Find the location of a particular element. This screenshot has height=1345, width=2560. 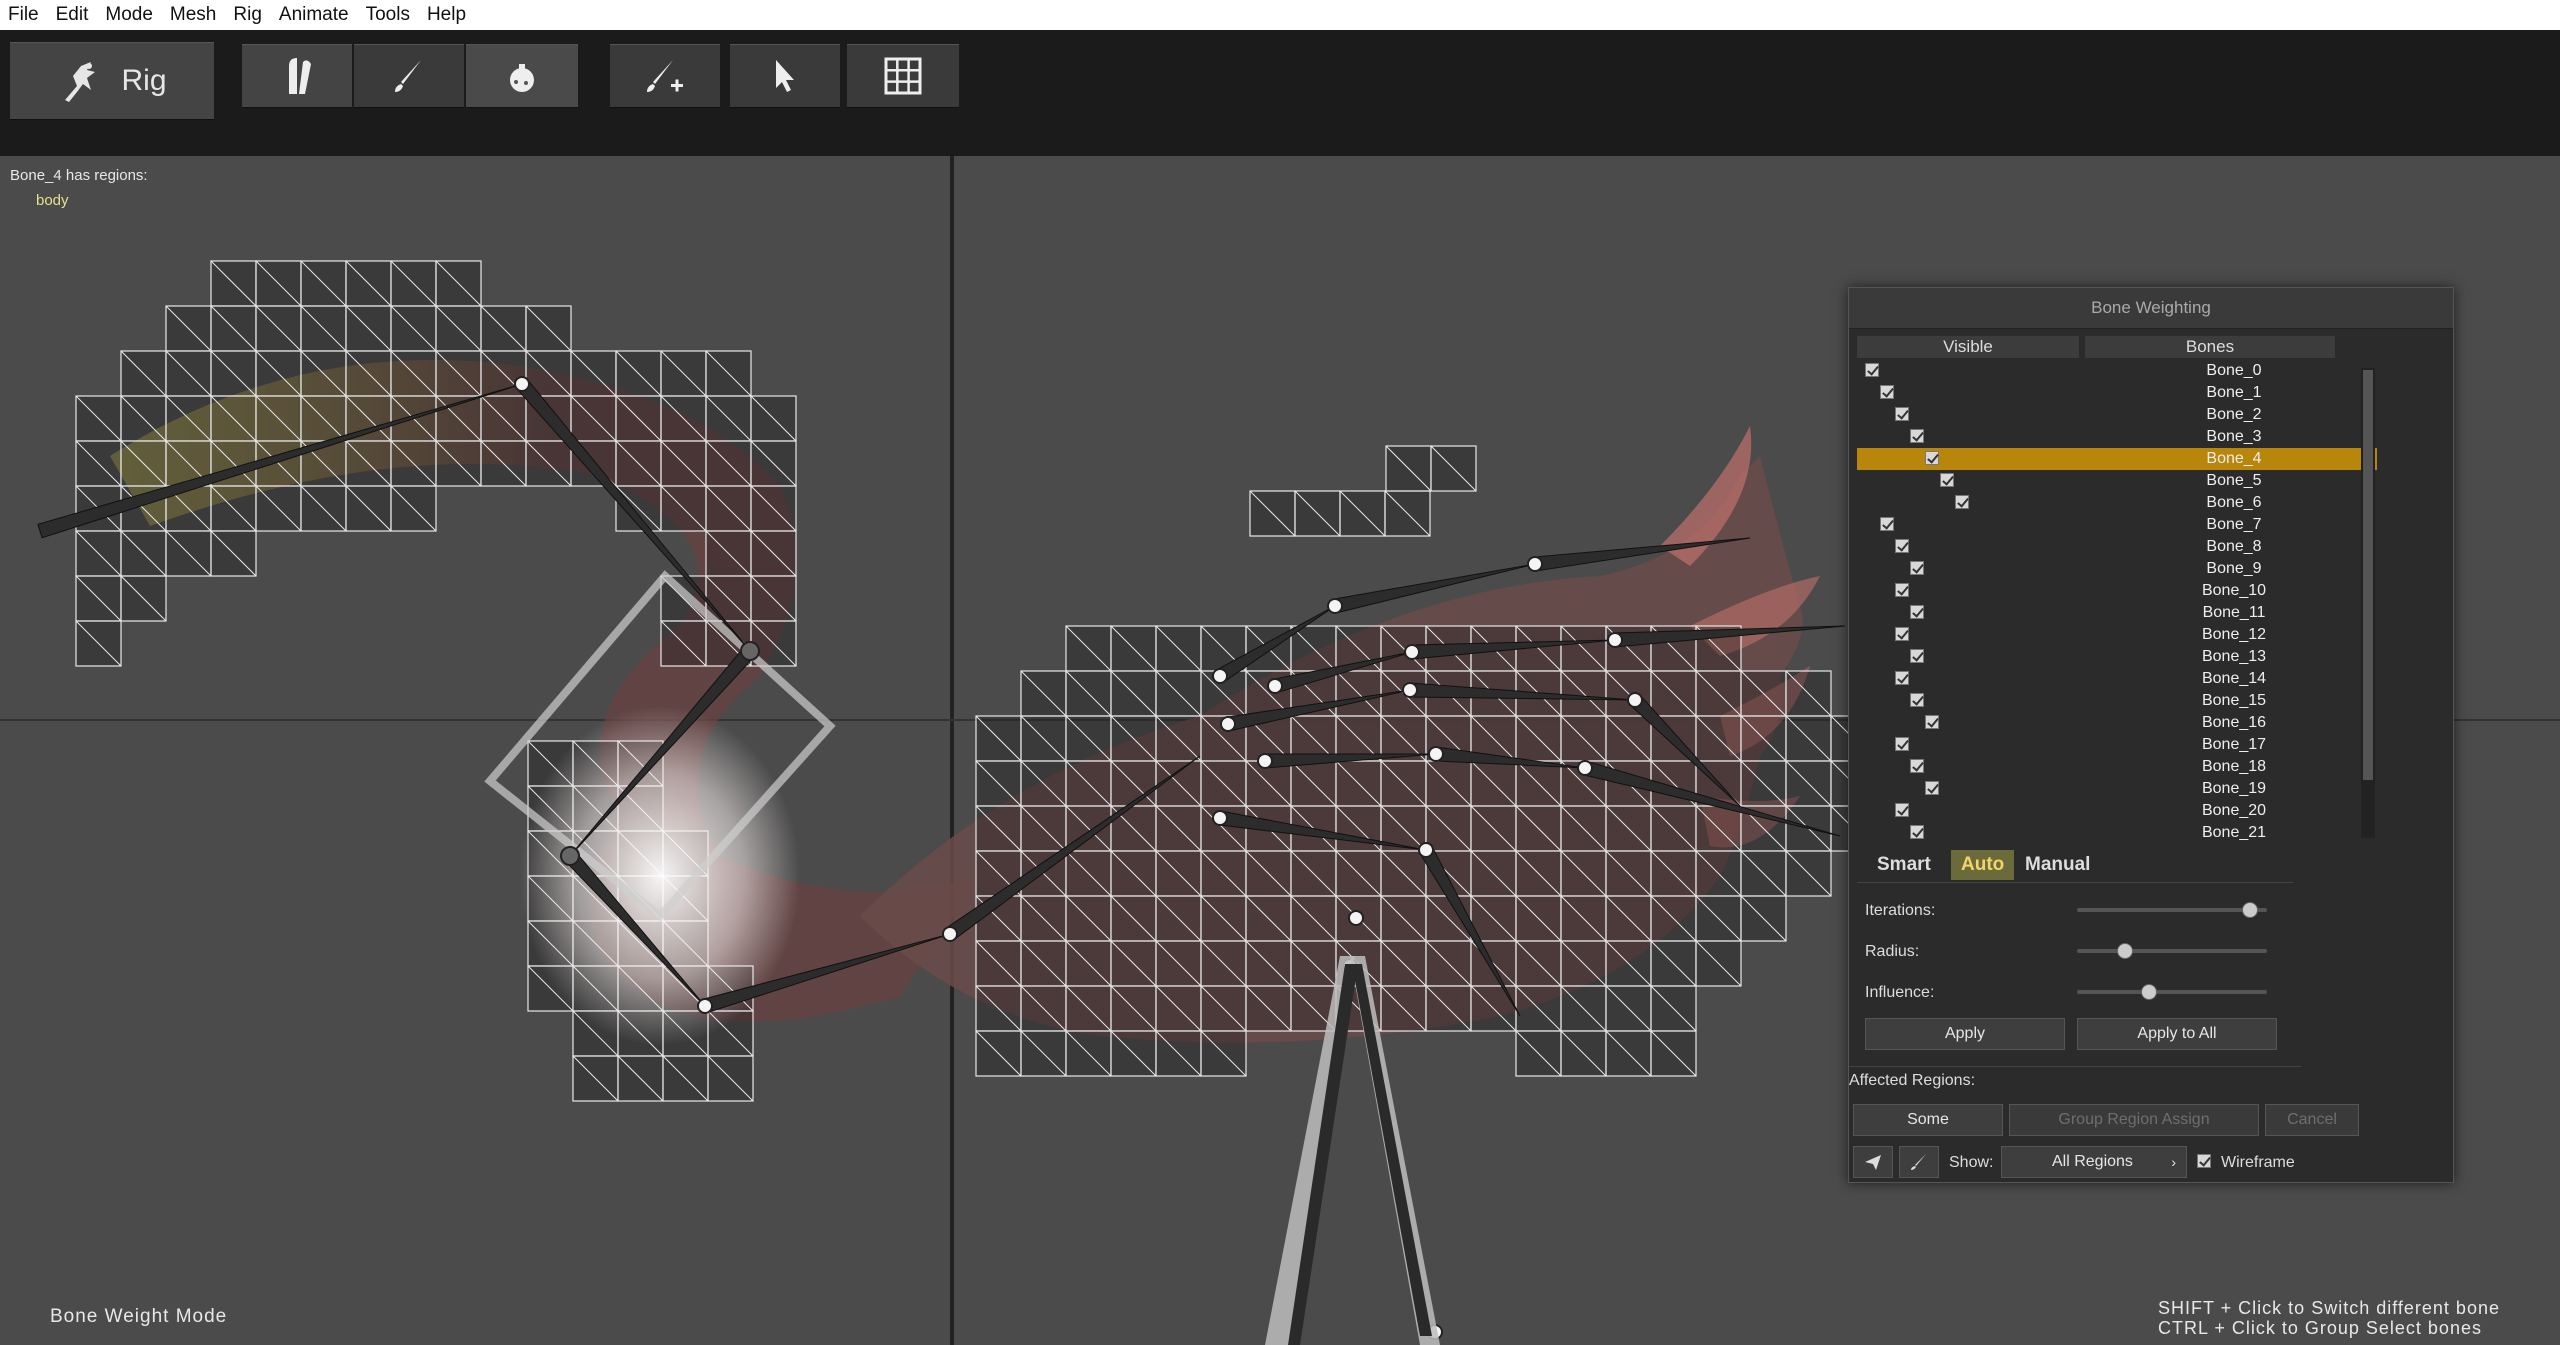

iterations-slider-knob is located at coordinates (2250, 910).